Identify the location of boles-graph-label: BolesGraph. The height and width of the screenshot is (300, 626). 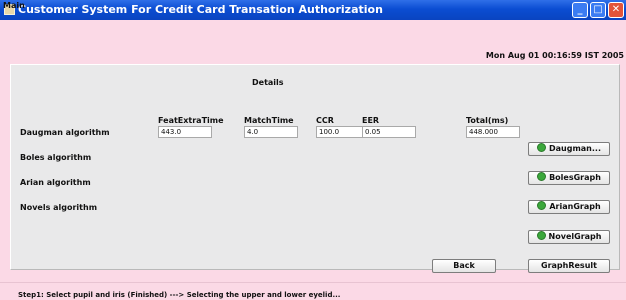
(575, 177).